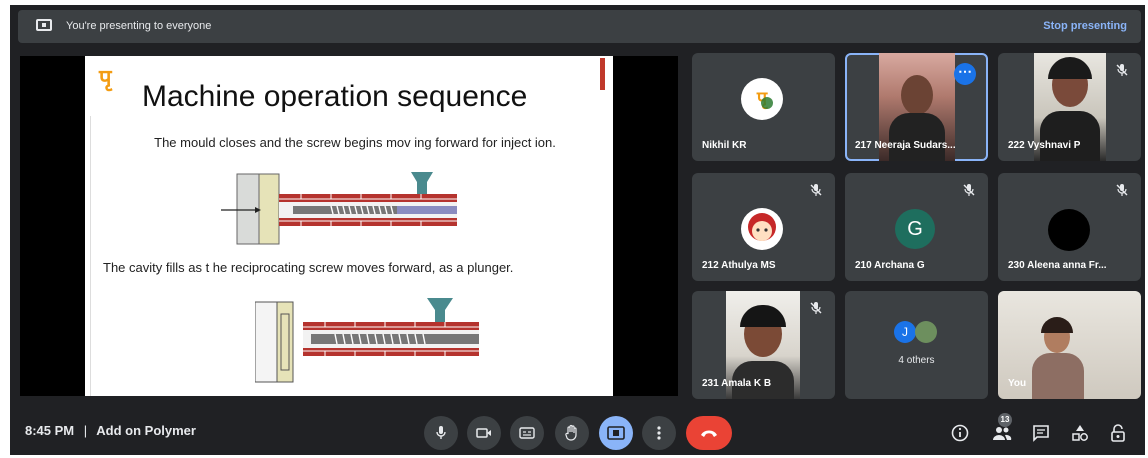 This screenshot has width=1148, height=458. What do you see at coordinates (890, 265) in the screenshot?
I see `participant-name: 210 Archana G` at bounding box center [890, 265].